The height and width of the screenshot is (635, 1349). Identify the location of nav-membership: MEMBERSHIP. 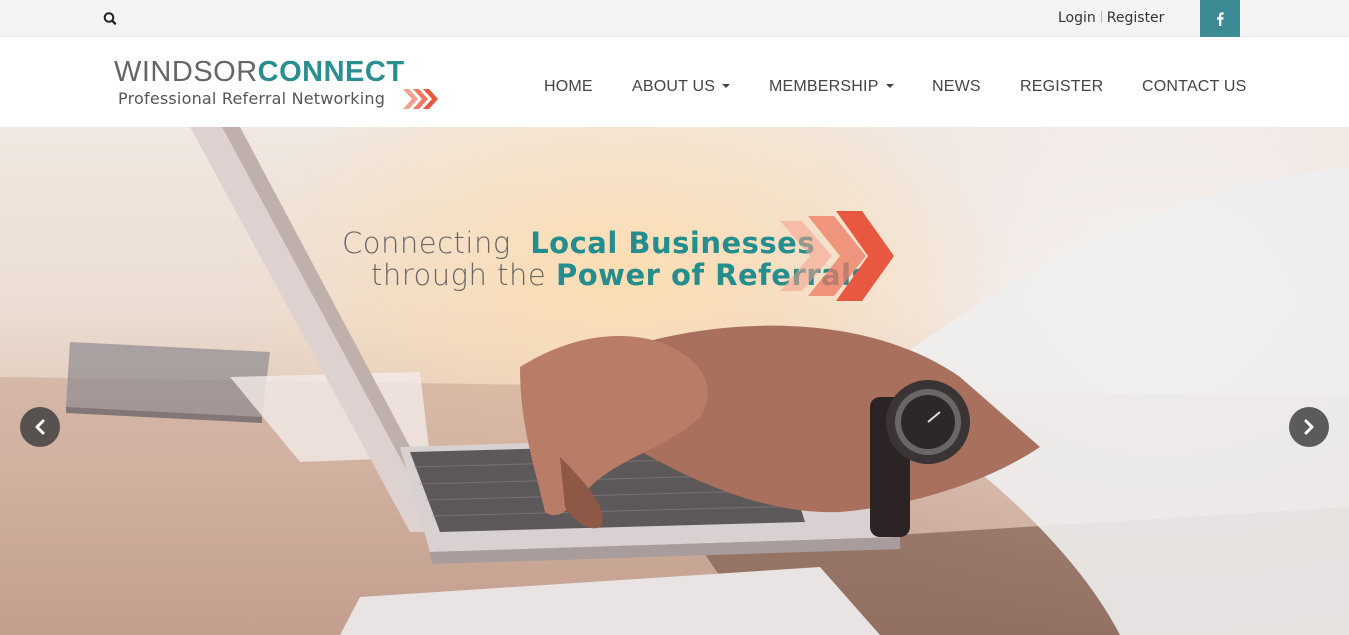
(831, 87).